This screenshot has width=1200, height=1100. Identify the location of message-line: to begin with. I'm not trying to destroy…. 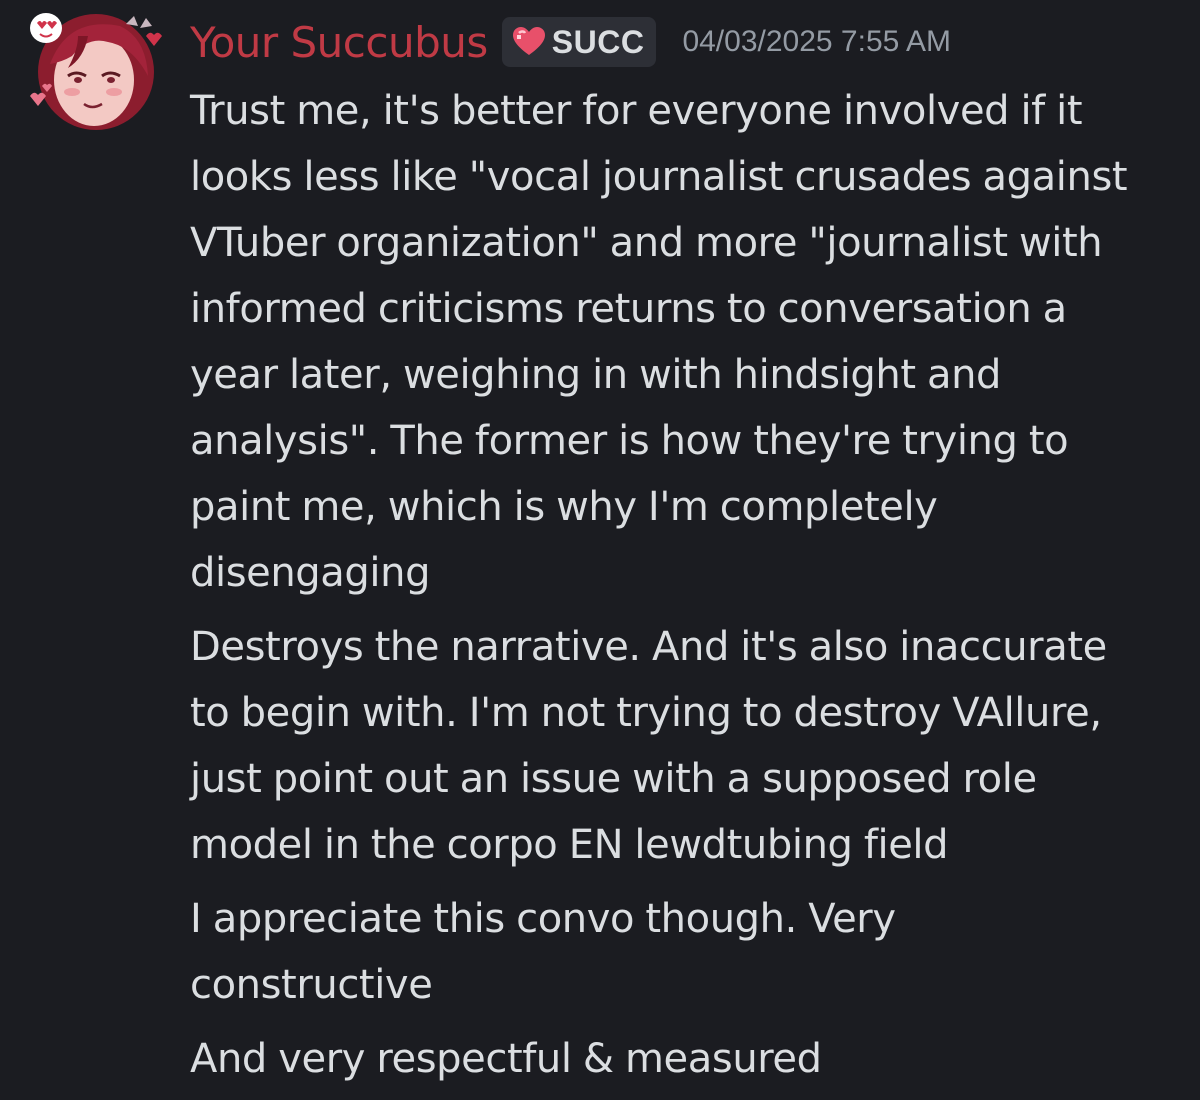
(646, 713).